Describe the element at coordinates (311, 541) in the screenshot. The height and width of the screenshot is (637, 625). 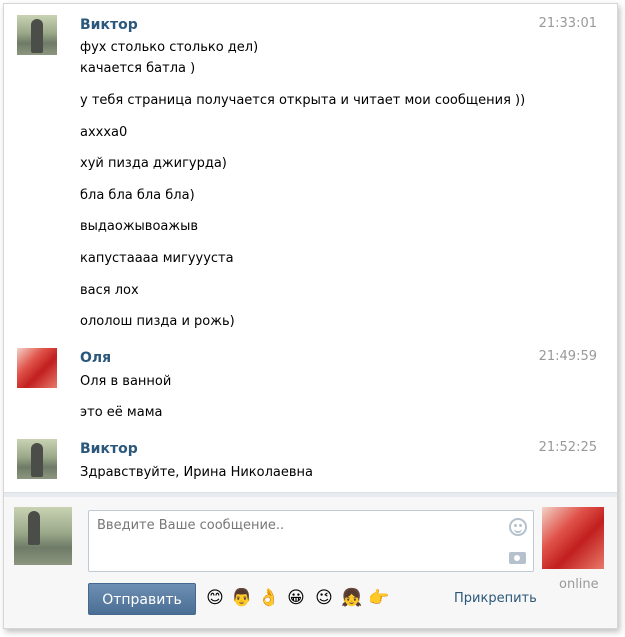
I see `message-composer` at that location.